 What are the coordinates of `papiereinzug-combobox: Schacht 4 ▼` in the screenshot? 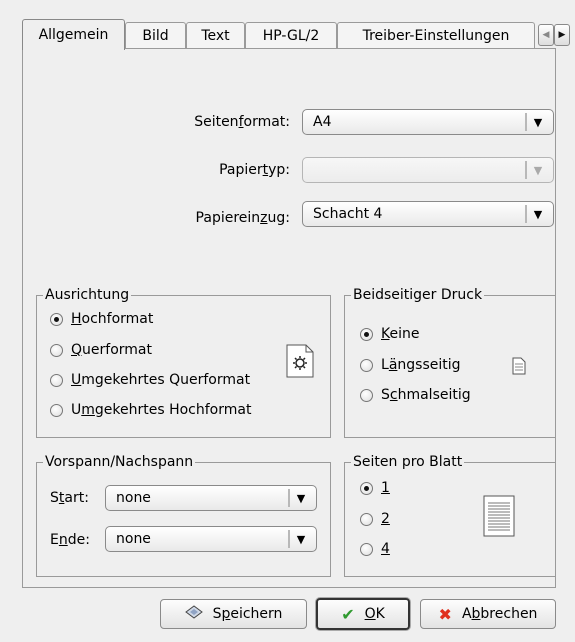 It's located at (428, 214).